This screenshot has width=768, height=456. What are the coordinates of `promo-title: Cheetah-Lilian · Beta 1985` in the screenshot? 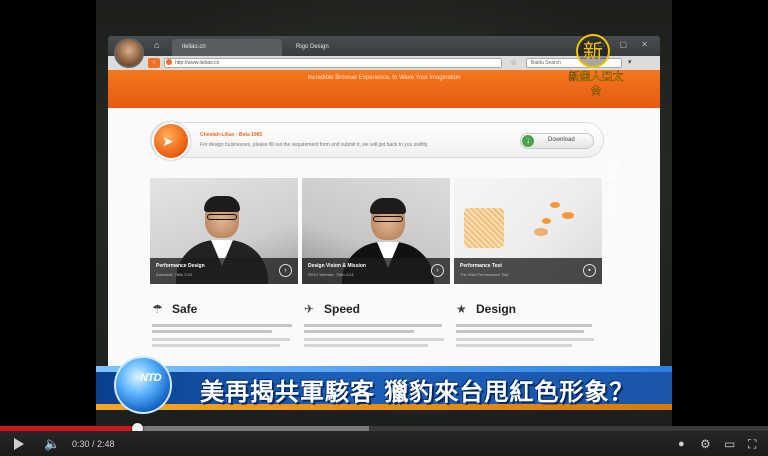 It's located at (231, 135).